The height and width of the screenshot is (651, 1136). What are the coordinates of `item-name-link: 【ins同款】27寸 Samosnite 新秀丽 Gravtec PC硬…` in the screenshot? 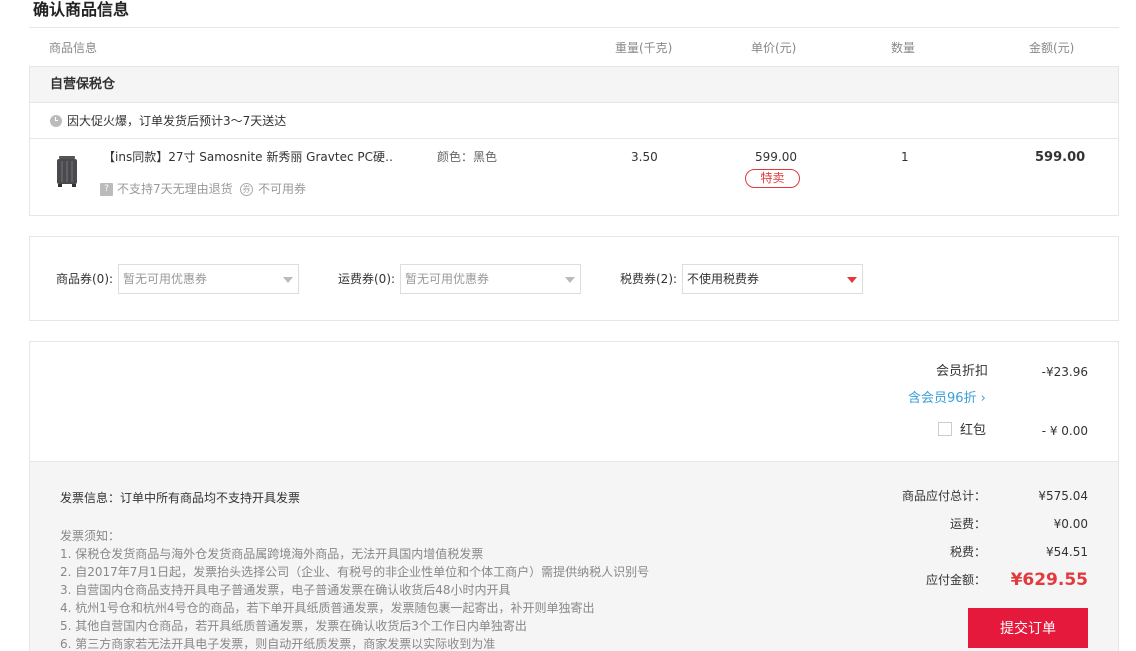 It's located at (248, 157).